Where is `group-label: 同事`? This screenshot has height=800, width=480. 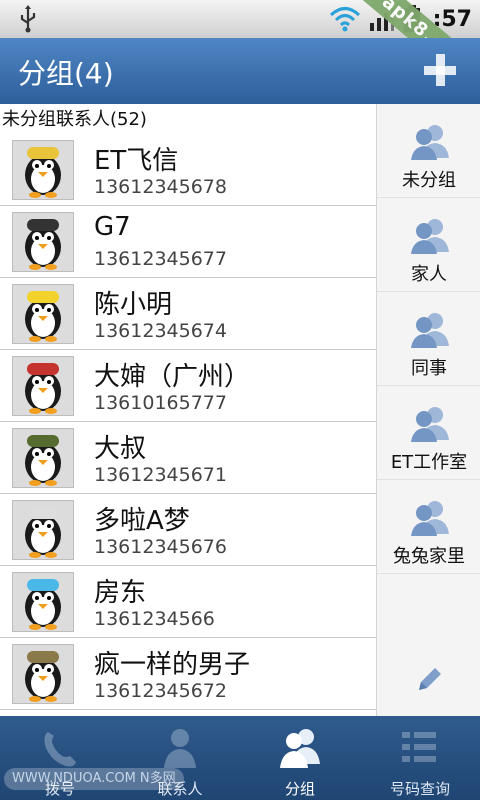 group-label: 同事 is located at coordinates (429, 368).